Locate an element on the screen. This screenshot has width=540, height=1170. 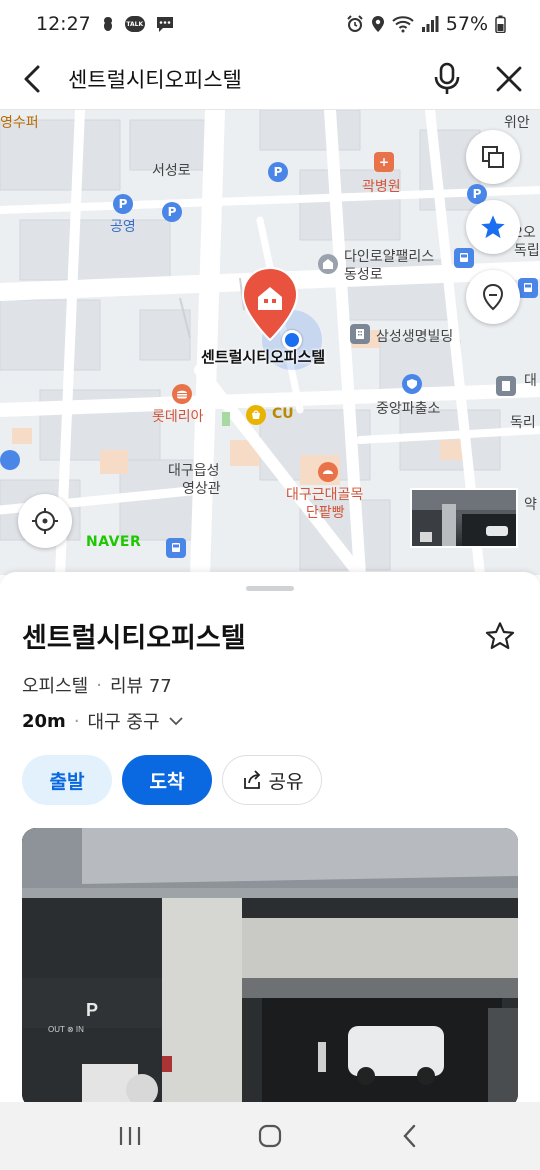
bakery-icon is located at coordinates (328, 472).